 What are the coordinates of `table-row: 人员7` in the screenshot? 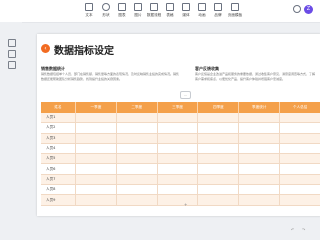 It's located at (180, 180).